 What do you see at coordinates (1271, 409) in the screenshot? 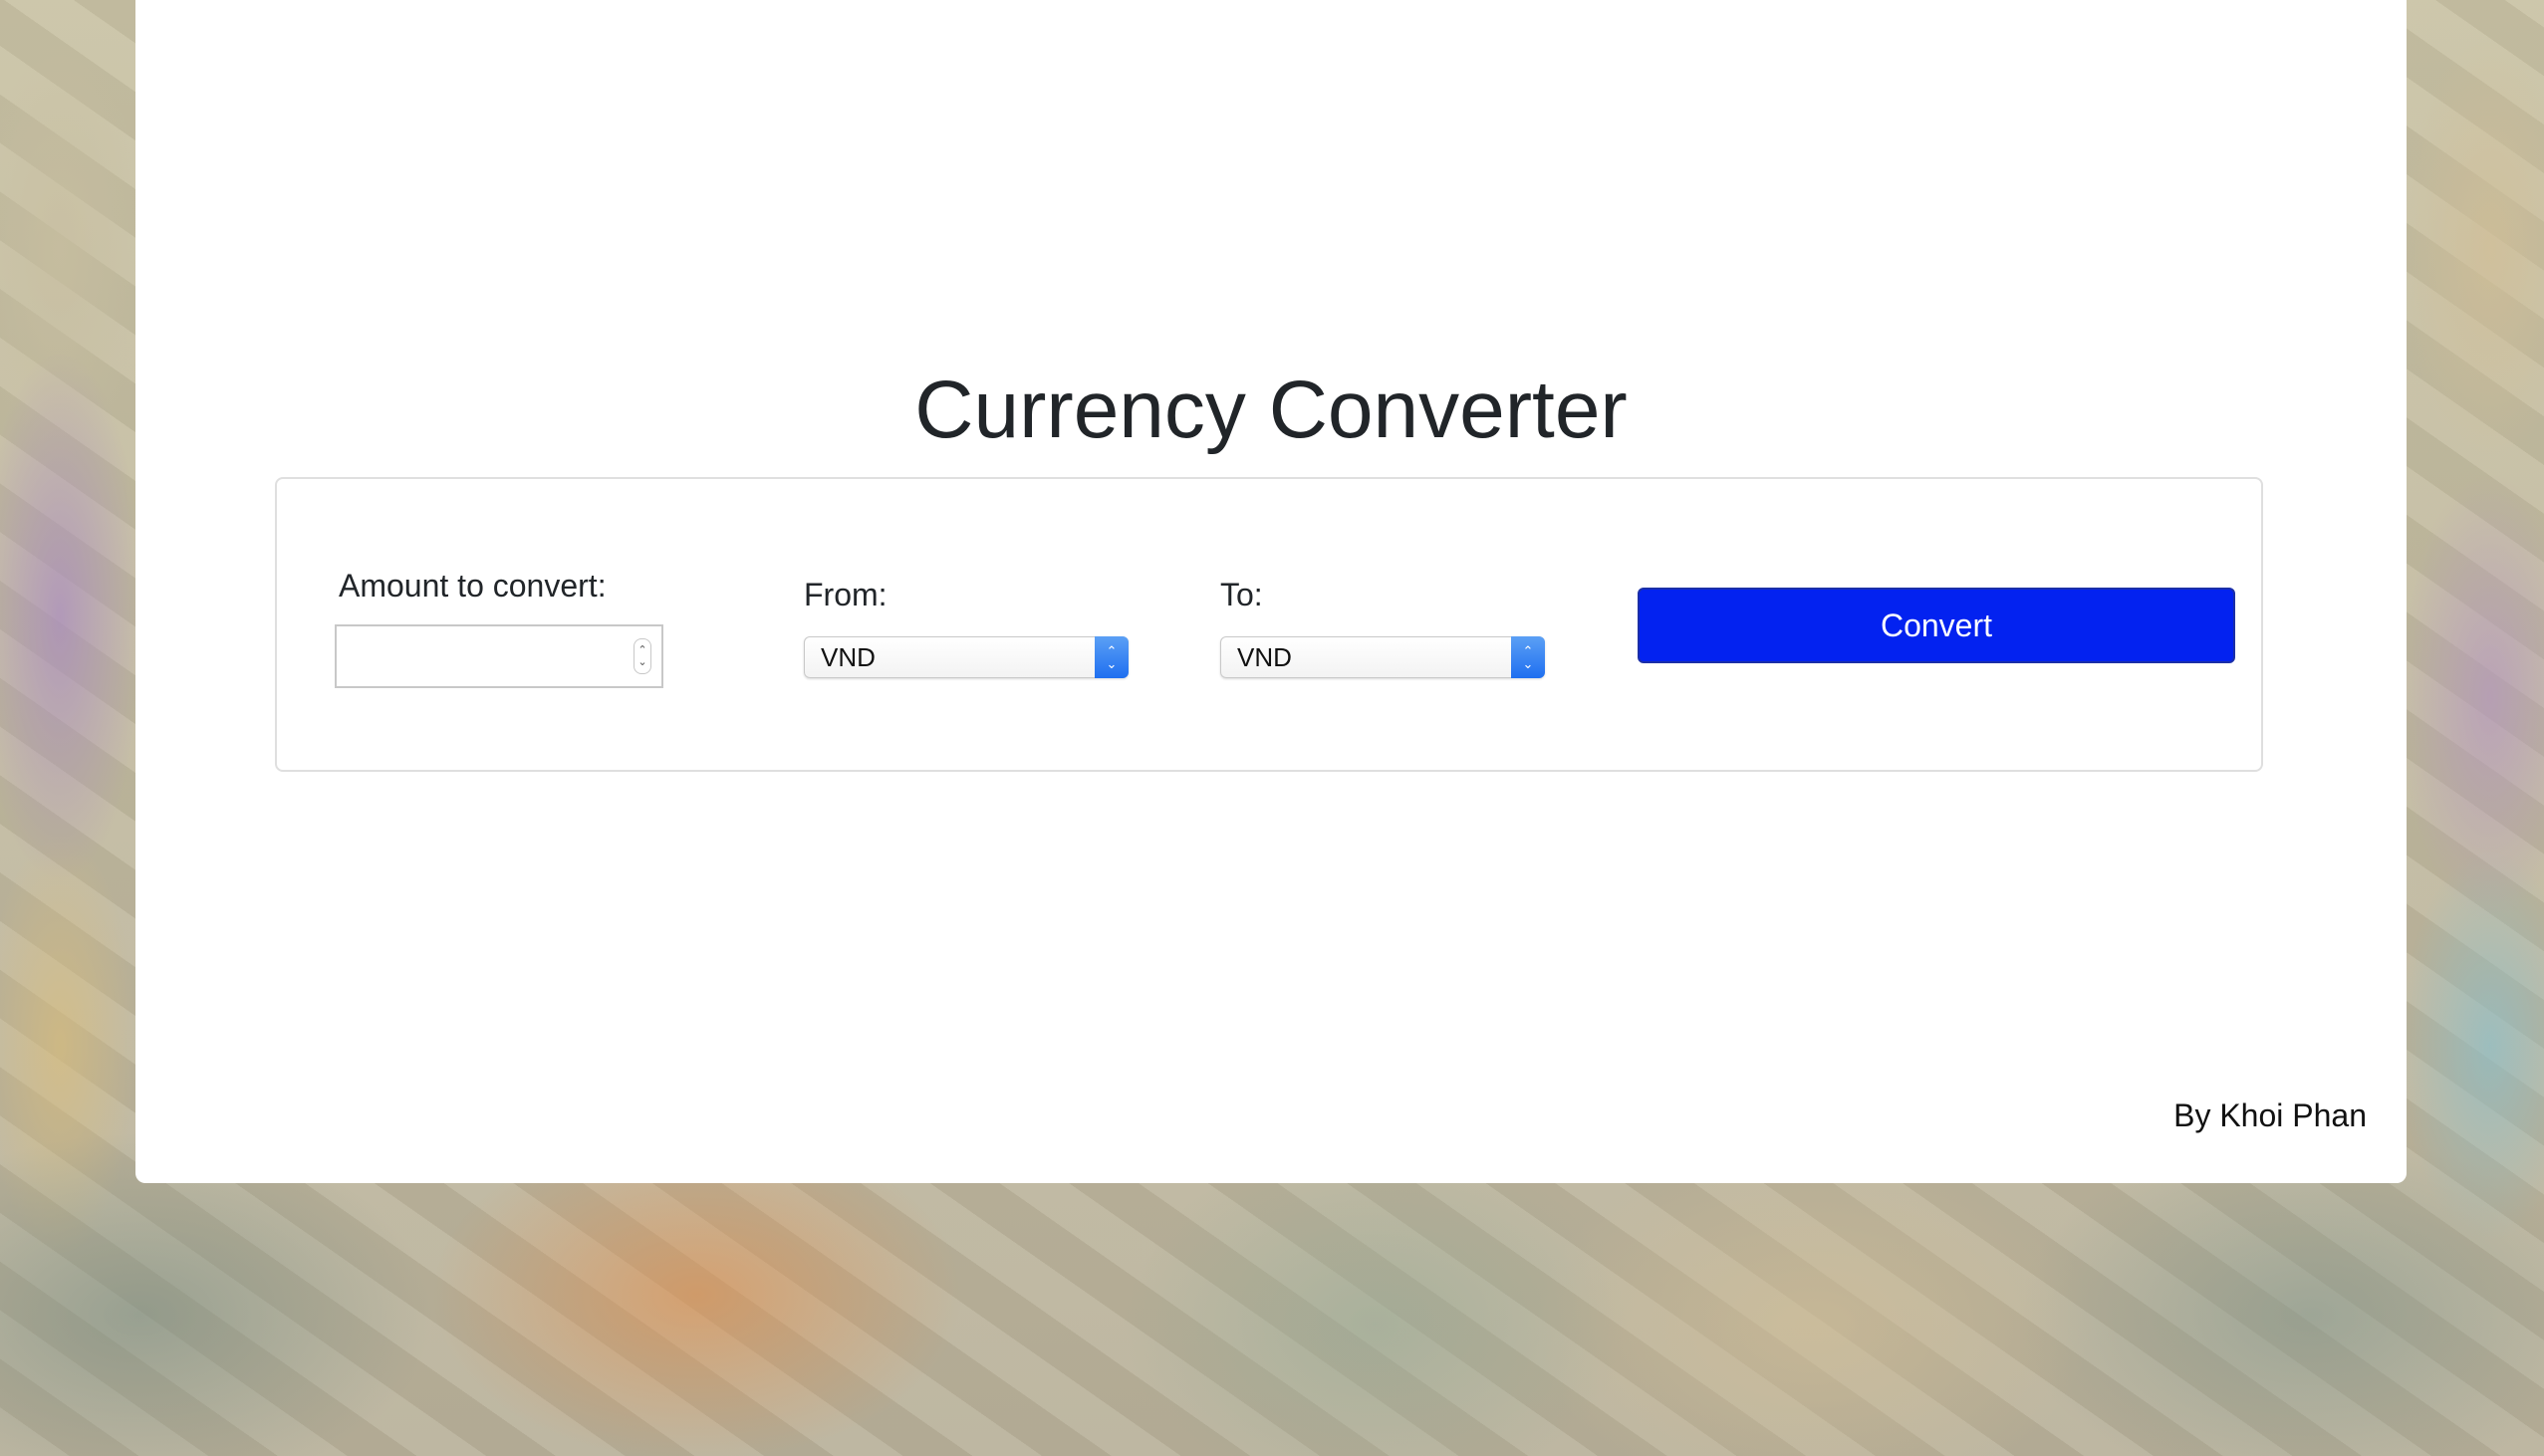
I see `page-title: Currency Converter` at bounding box center [1271, 409].